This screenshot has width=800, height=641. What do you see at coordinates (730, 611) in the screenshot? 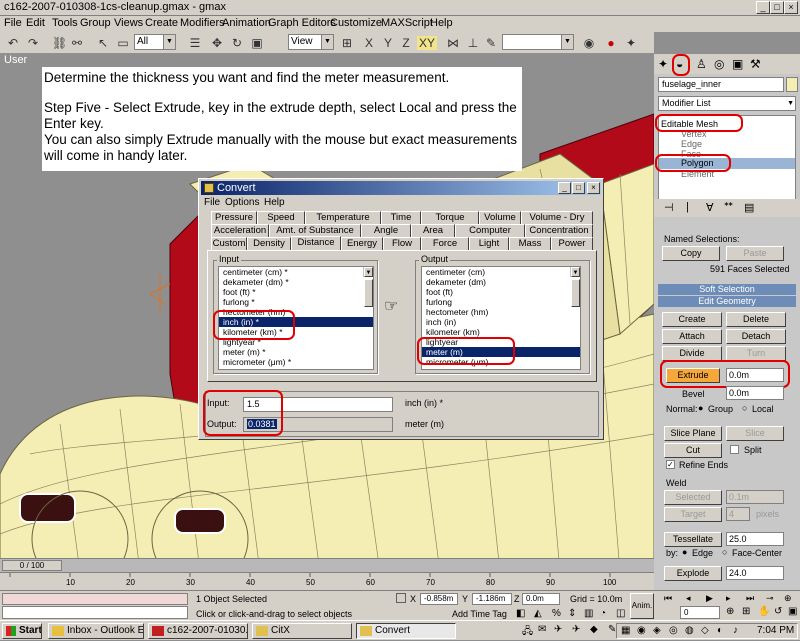
I see `zoom-icon: ⊕` at bounding box center [730, 611].